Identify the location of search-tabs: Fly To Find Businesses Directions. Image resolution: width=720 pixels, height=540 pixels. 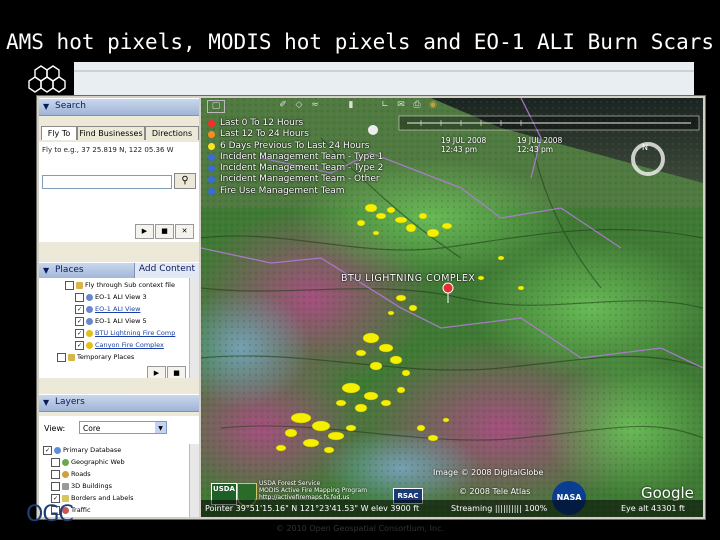
(119, 133).